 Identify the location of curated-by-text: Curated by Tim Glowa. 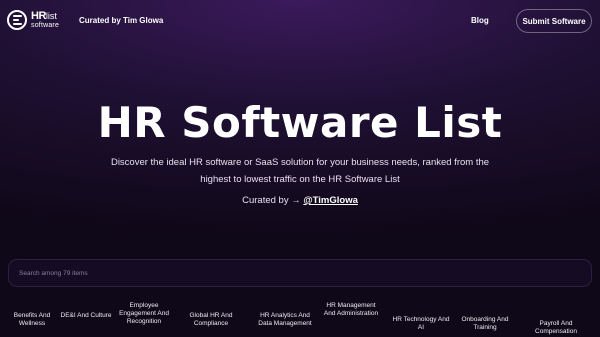
(121, 20).